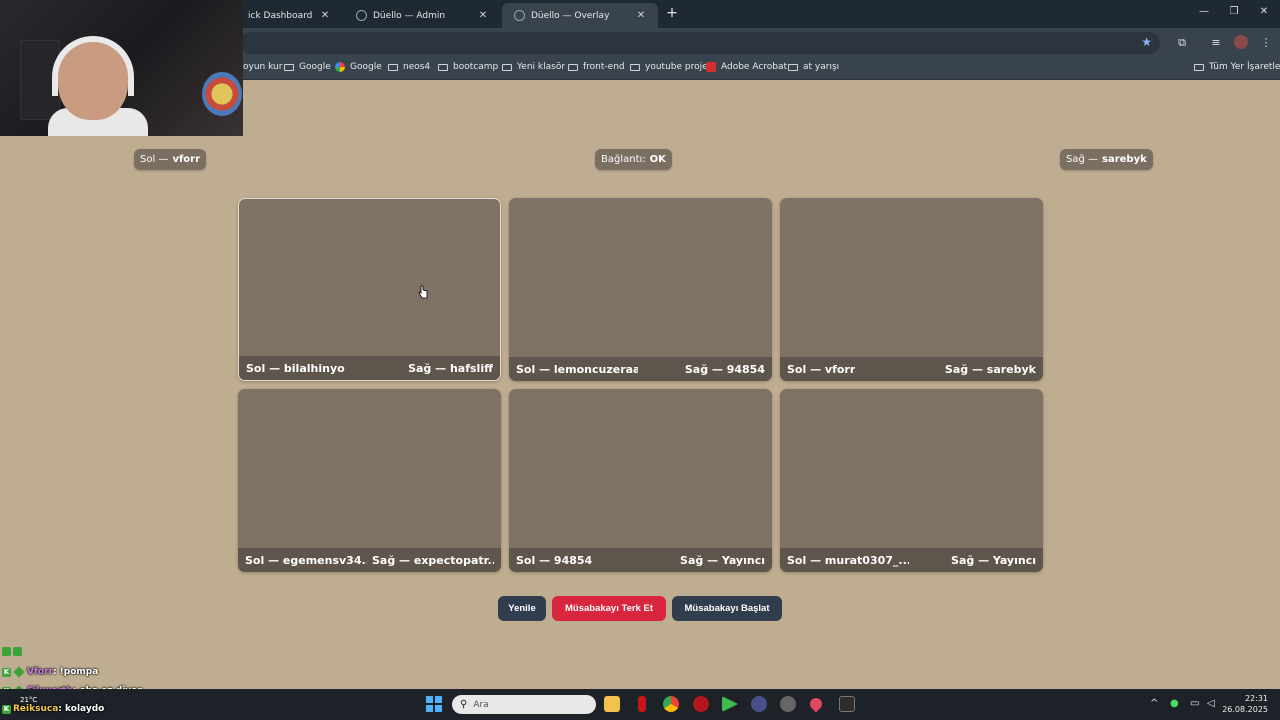 This screenshot has width=1280, height=720. What do you see at coordinates (295, 368) in the screenshot?
I see `left-player-name: Sol — bilalhinyo` at bounding box center [295, 368].